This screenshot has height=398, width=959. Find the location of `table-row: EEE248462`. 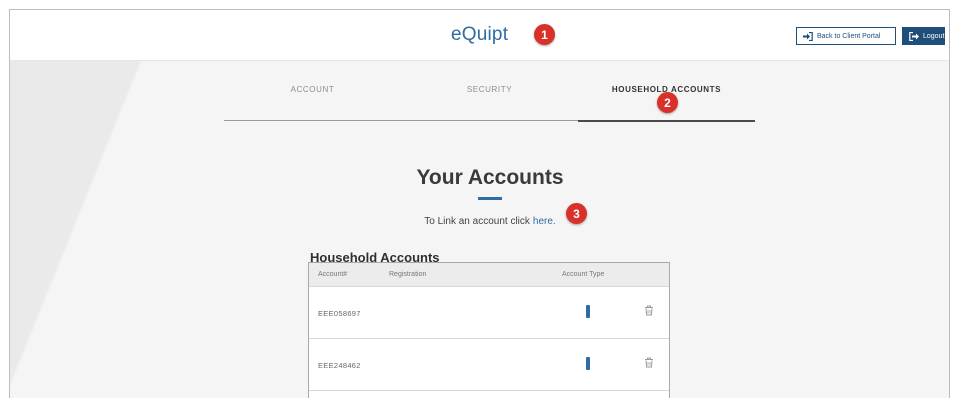

table-row: EEE248462 is located at coordinates (489, 365).